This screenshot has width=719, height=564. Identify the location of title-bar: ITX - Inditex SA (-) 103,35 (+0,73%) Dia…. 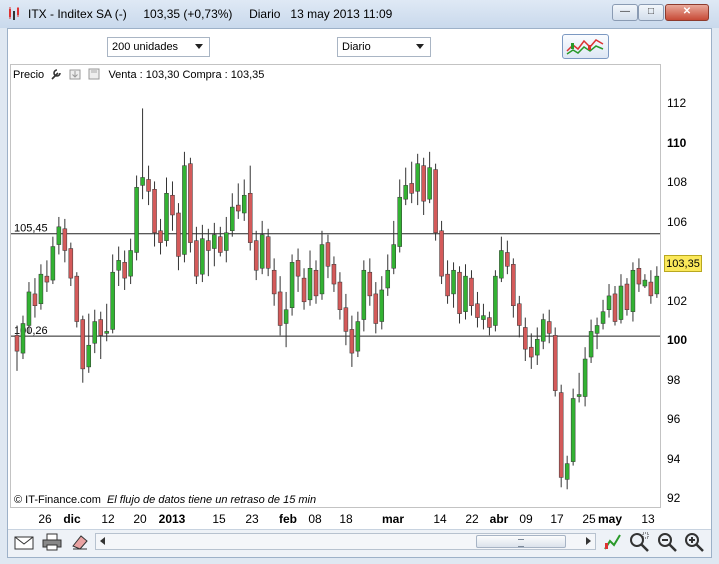
(359, 14).